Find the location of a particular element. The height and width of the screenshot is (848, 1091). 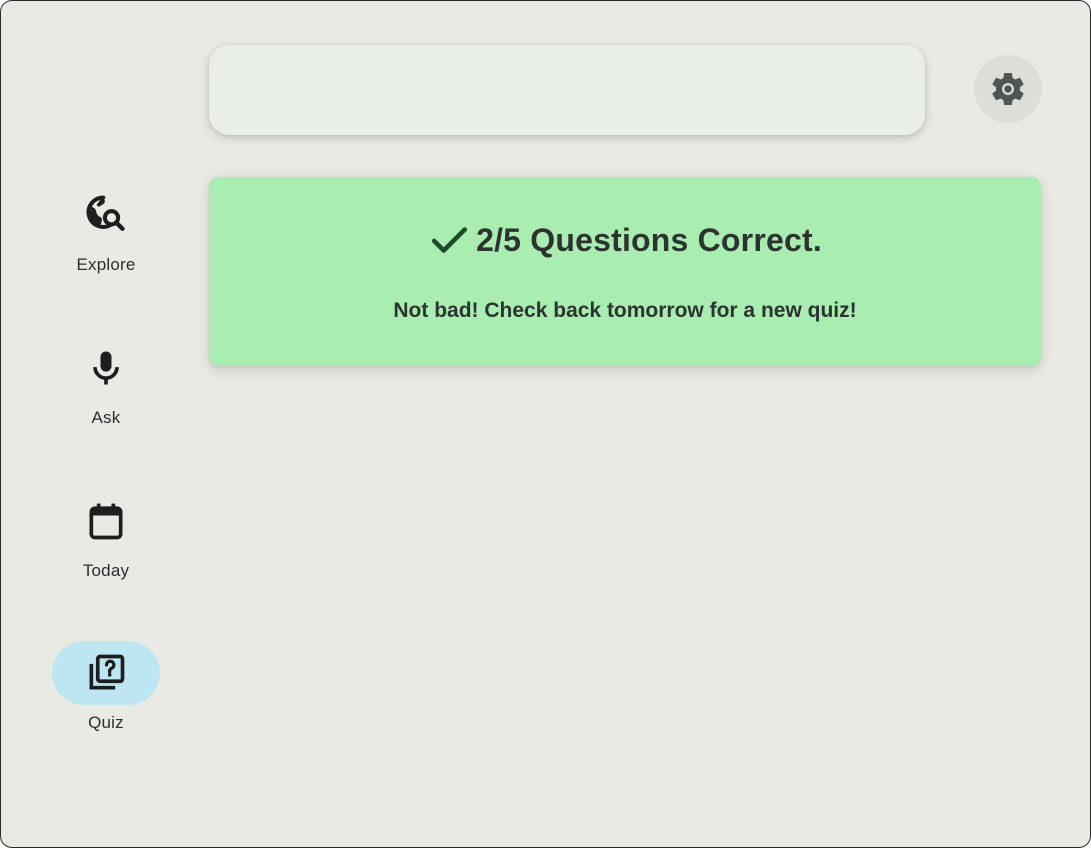

quiz-icon is located at coordinates (107, 672).